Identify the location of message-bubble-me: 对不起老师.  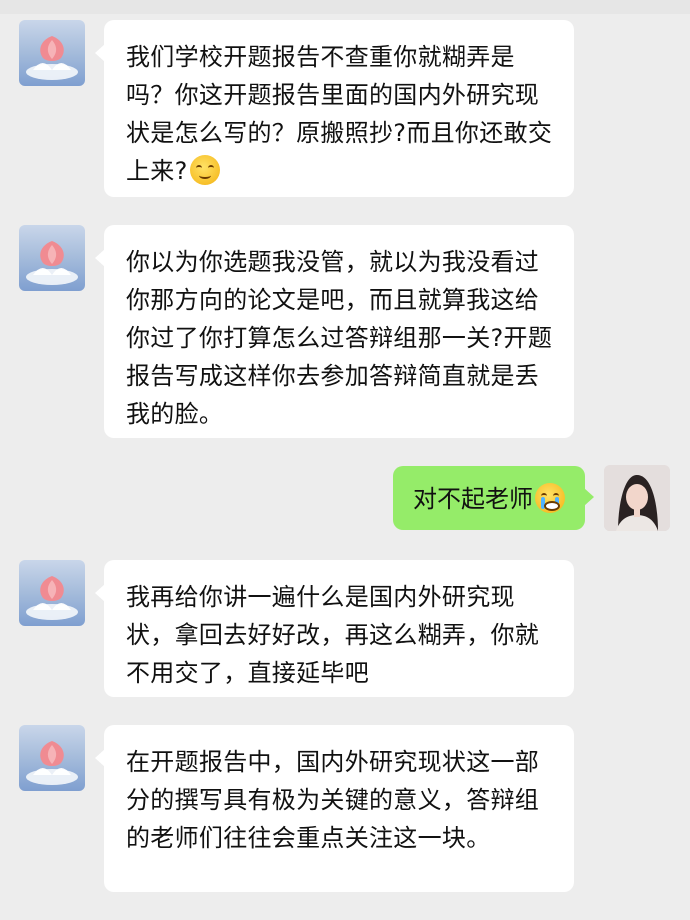
(493, 498).